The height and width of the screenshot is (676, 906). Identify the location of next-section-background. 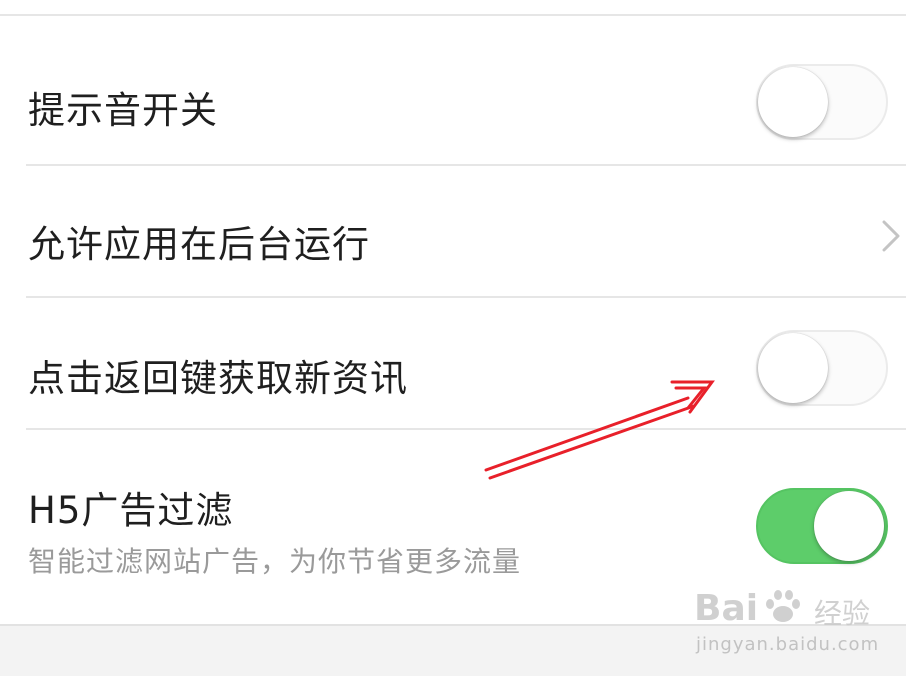
(453, 650).